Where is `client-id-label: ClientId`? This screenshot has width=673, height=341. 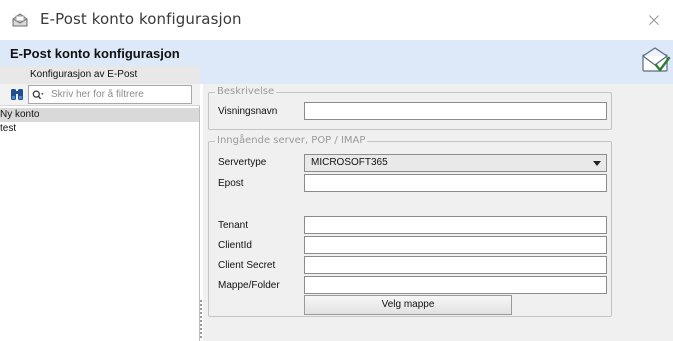 client-id-label: ClientId is located at coordinates (235, 245).